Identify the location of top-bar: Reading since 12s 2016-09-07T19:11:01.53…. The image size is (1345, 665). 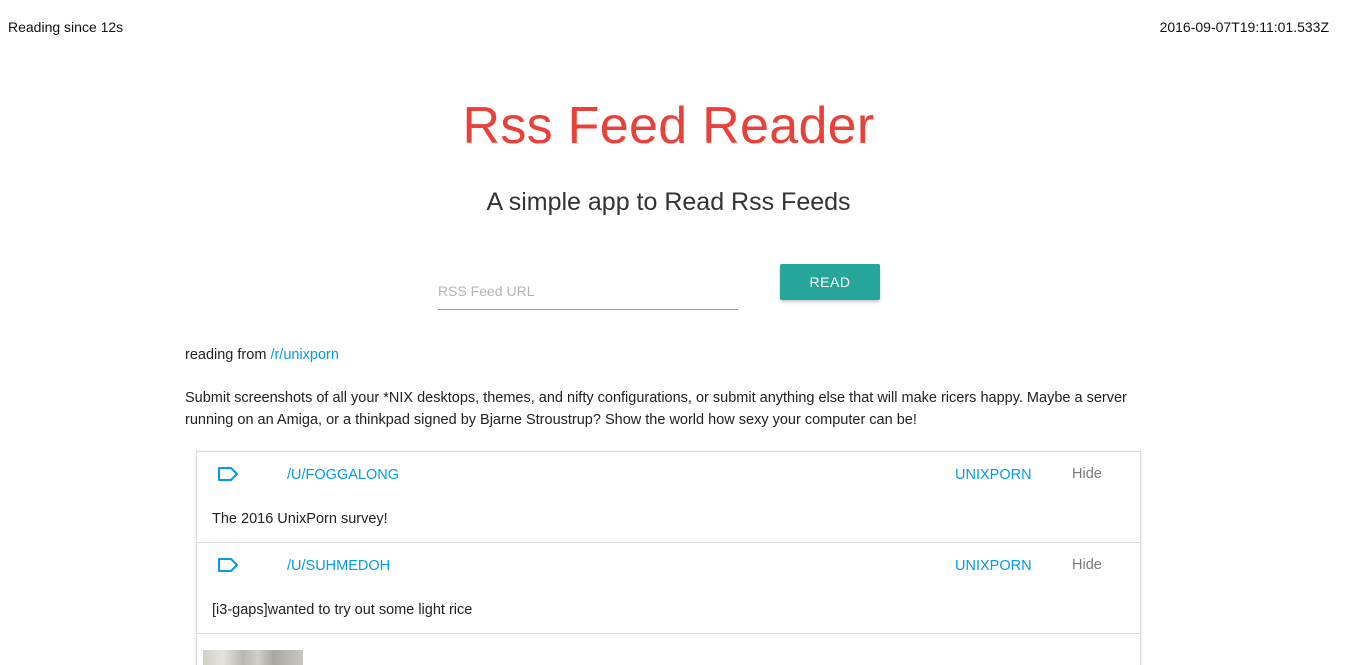
(672, 26).